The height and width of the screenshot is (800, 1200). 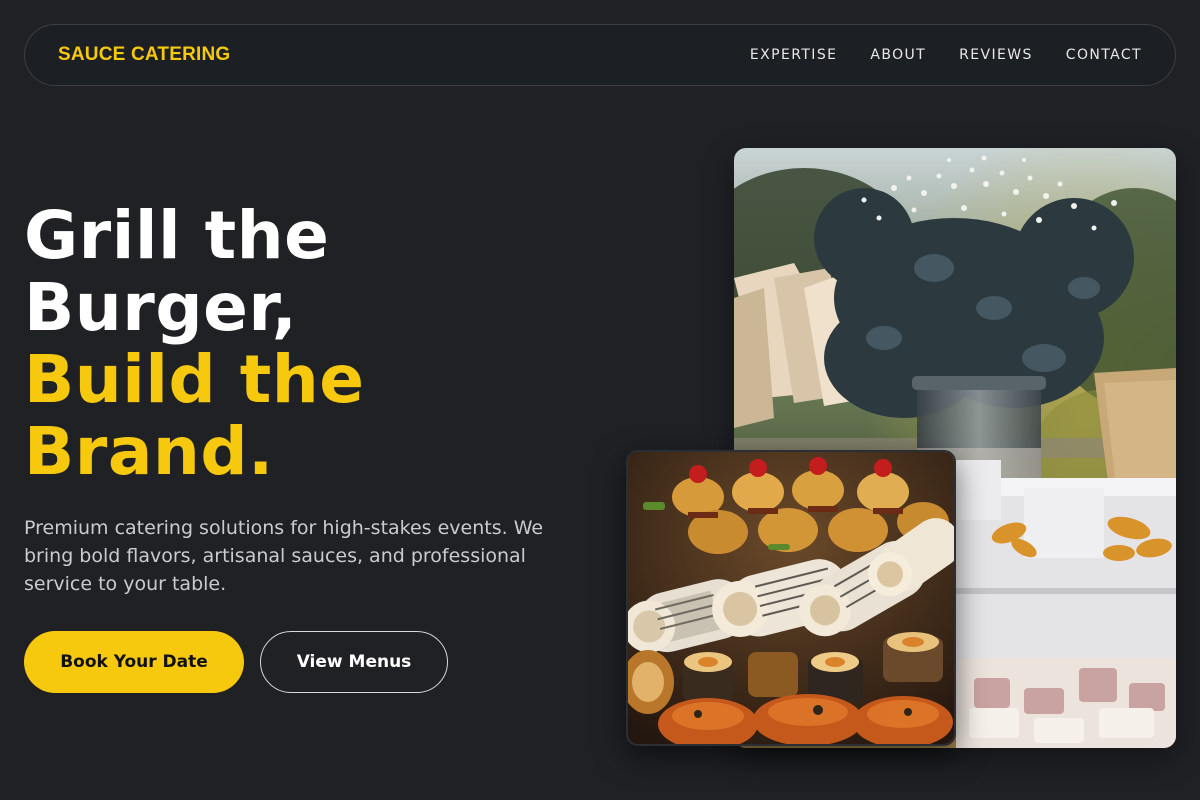 What do you see at coordinates (898, 55) in the screenshot?
I see `nav-link-about: ABOUT` at bounding box center [898, 55].